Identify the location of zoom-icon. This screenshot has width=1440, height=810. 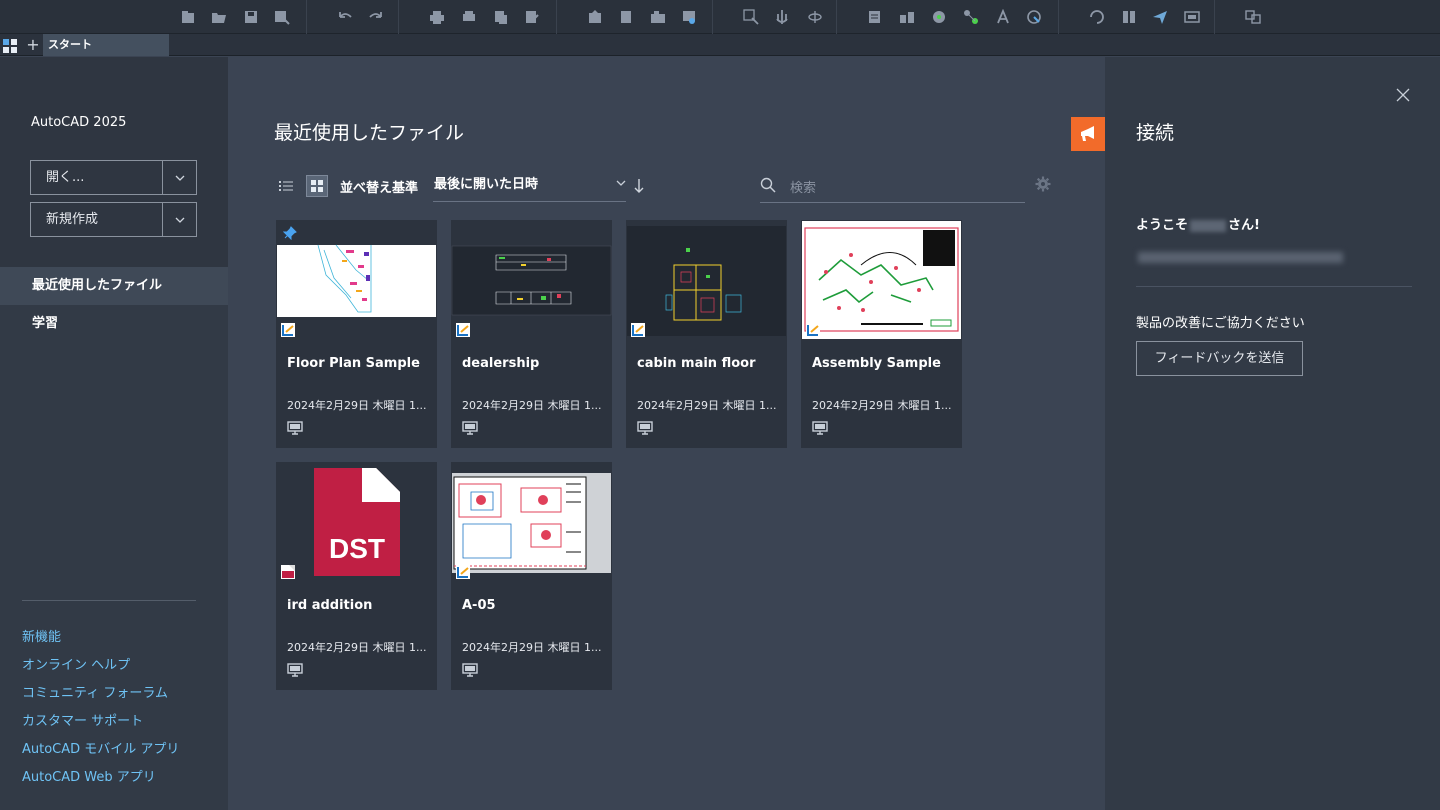
(751, 17).